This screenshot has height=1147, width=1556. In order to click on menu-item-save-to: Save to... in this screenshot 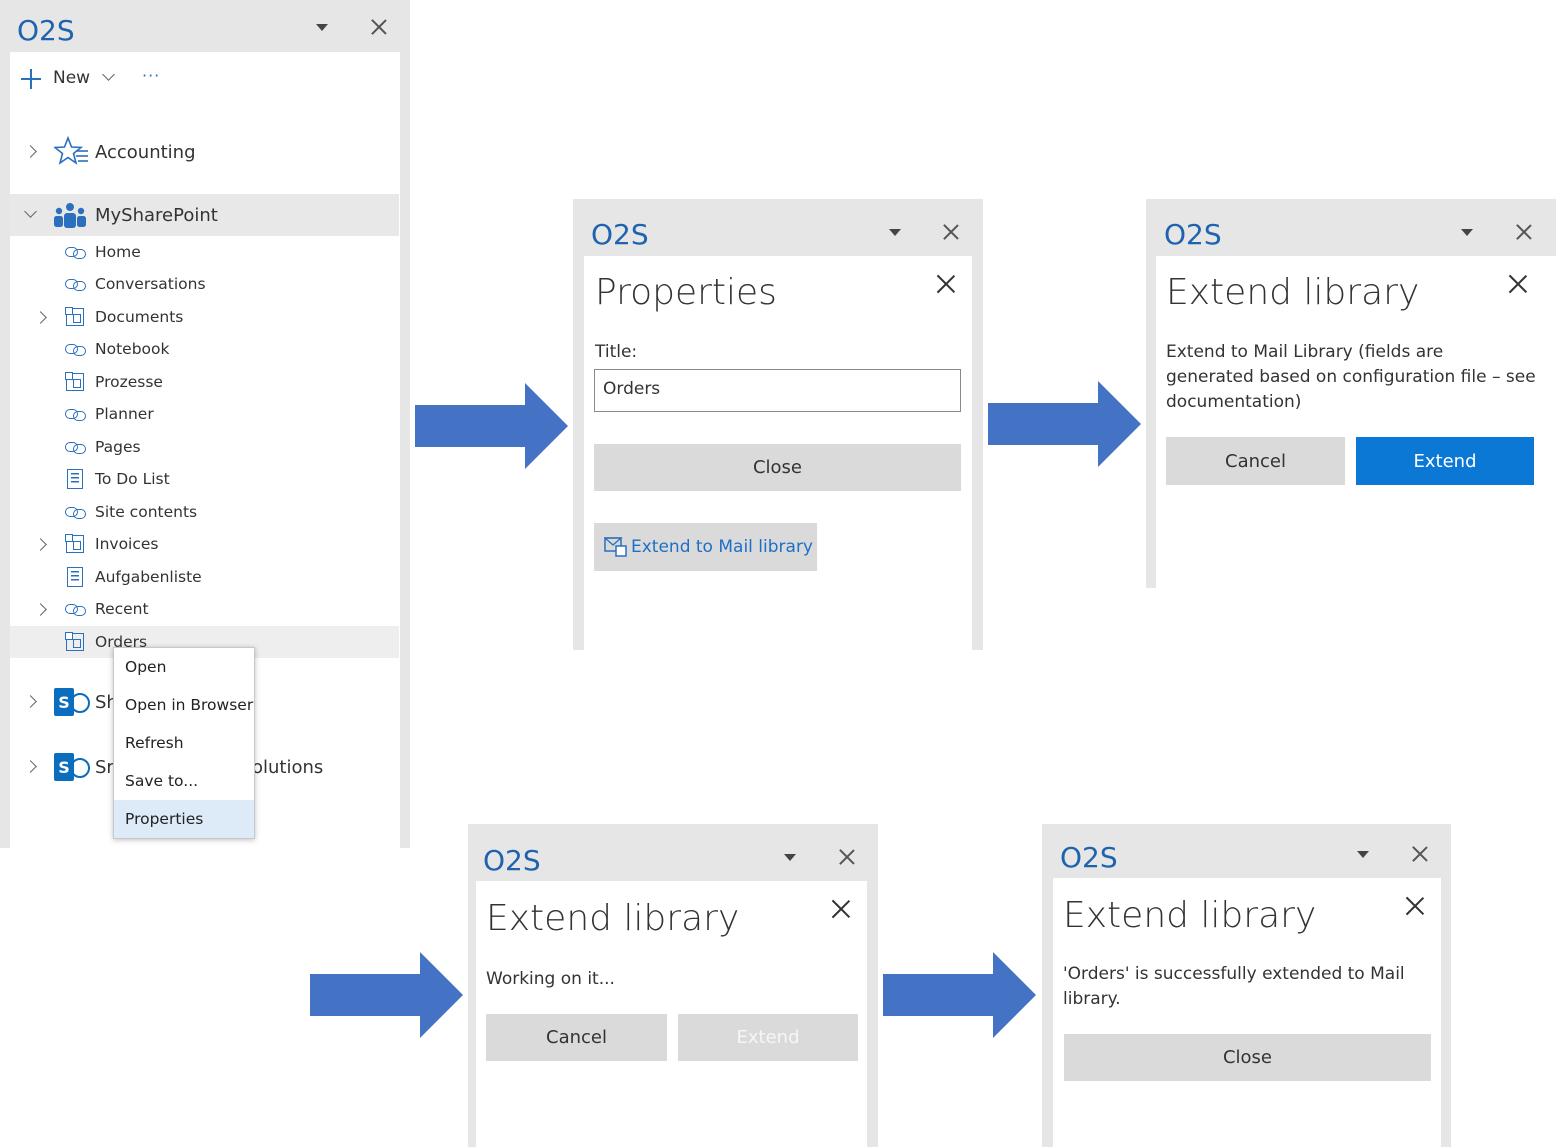, I will do `click(184, 781)`.